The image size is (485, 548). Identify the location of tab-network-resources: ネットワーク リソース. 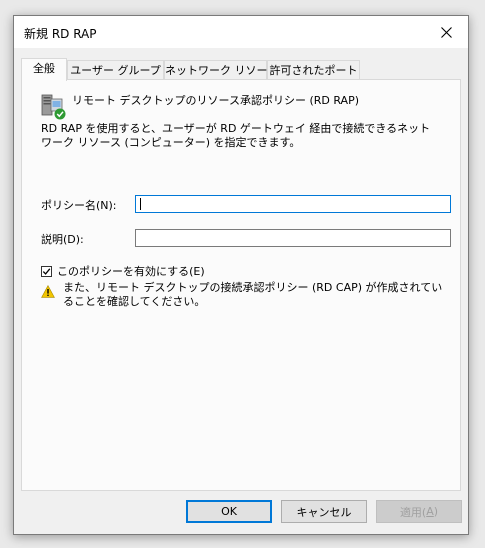
(221, 69).